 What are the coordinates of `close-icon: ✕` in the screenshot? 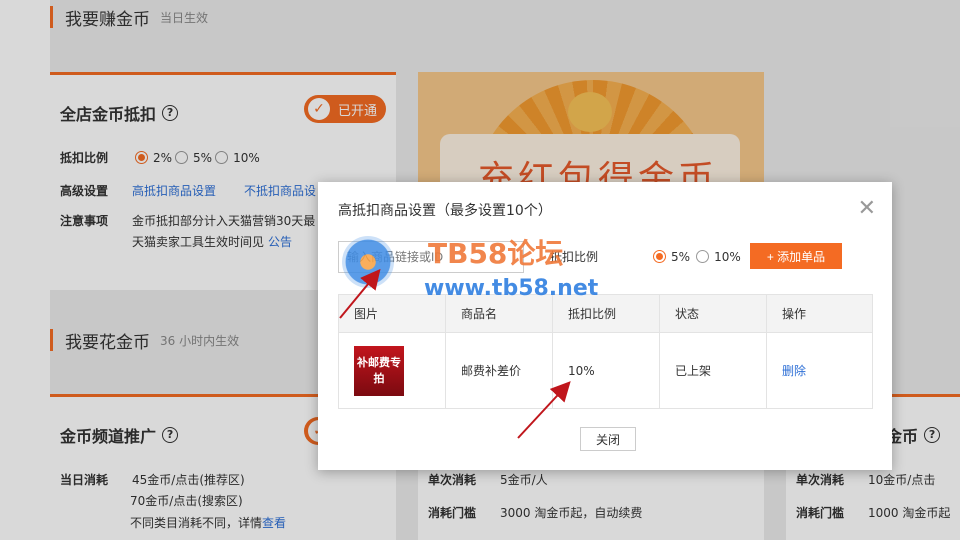 It's located at (867, 208).